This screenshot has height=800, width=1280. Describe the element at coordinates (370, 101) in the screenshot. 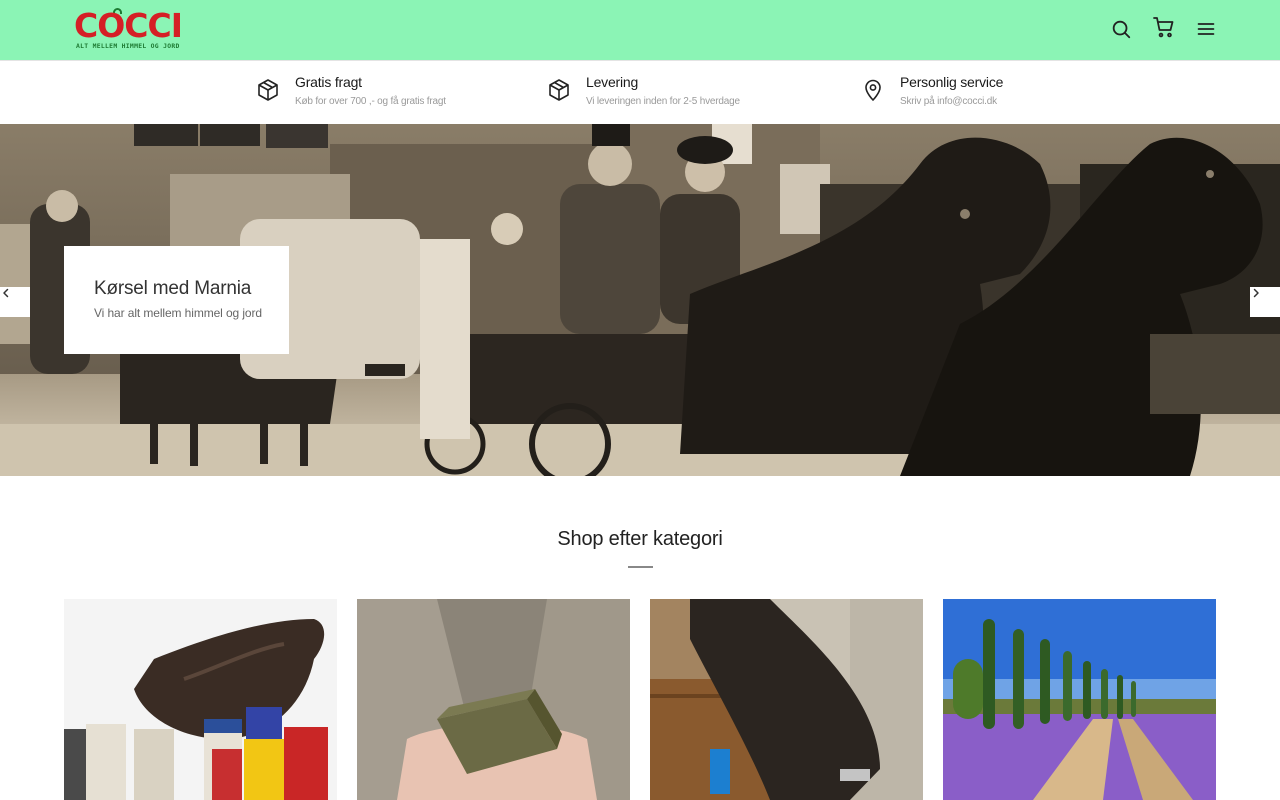

I see `feature-subtitle: Køb for over 700 ,- og få gratis fragt` at that location.